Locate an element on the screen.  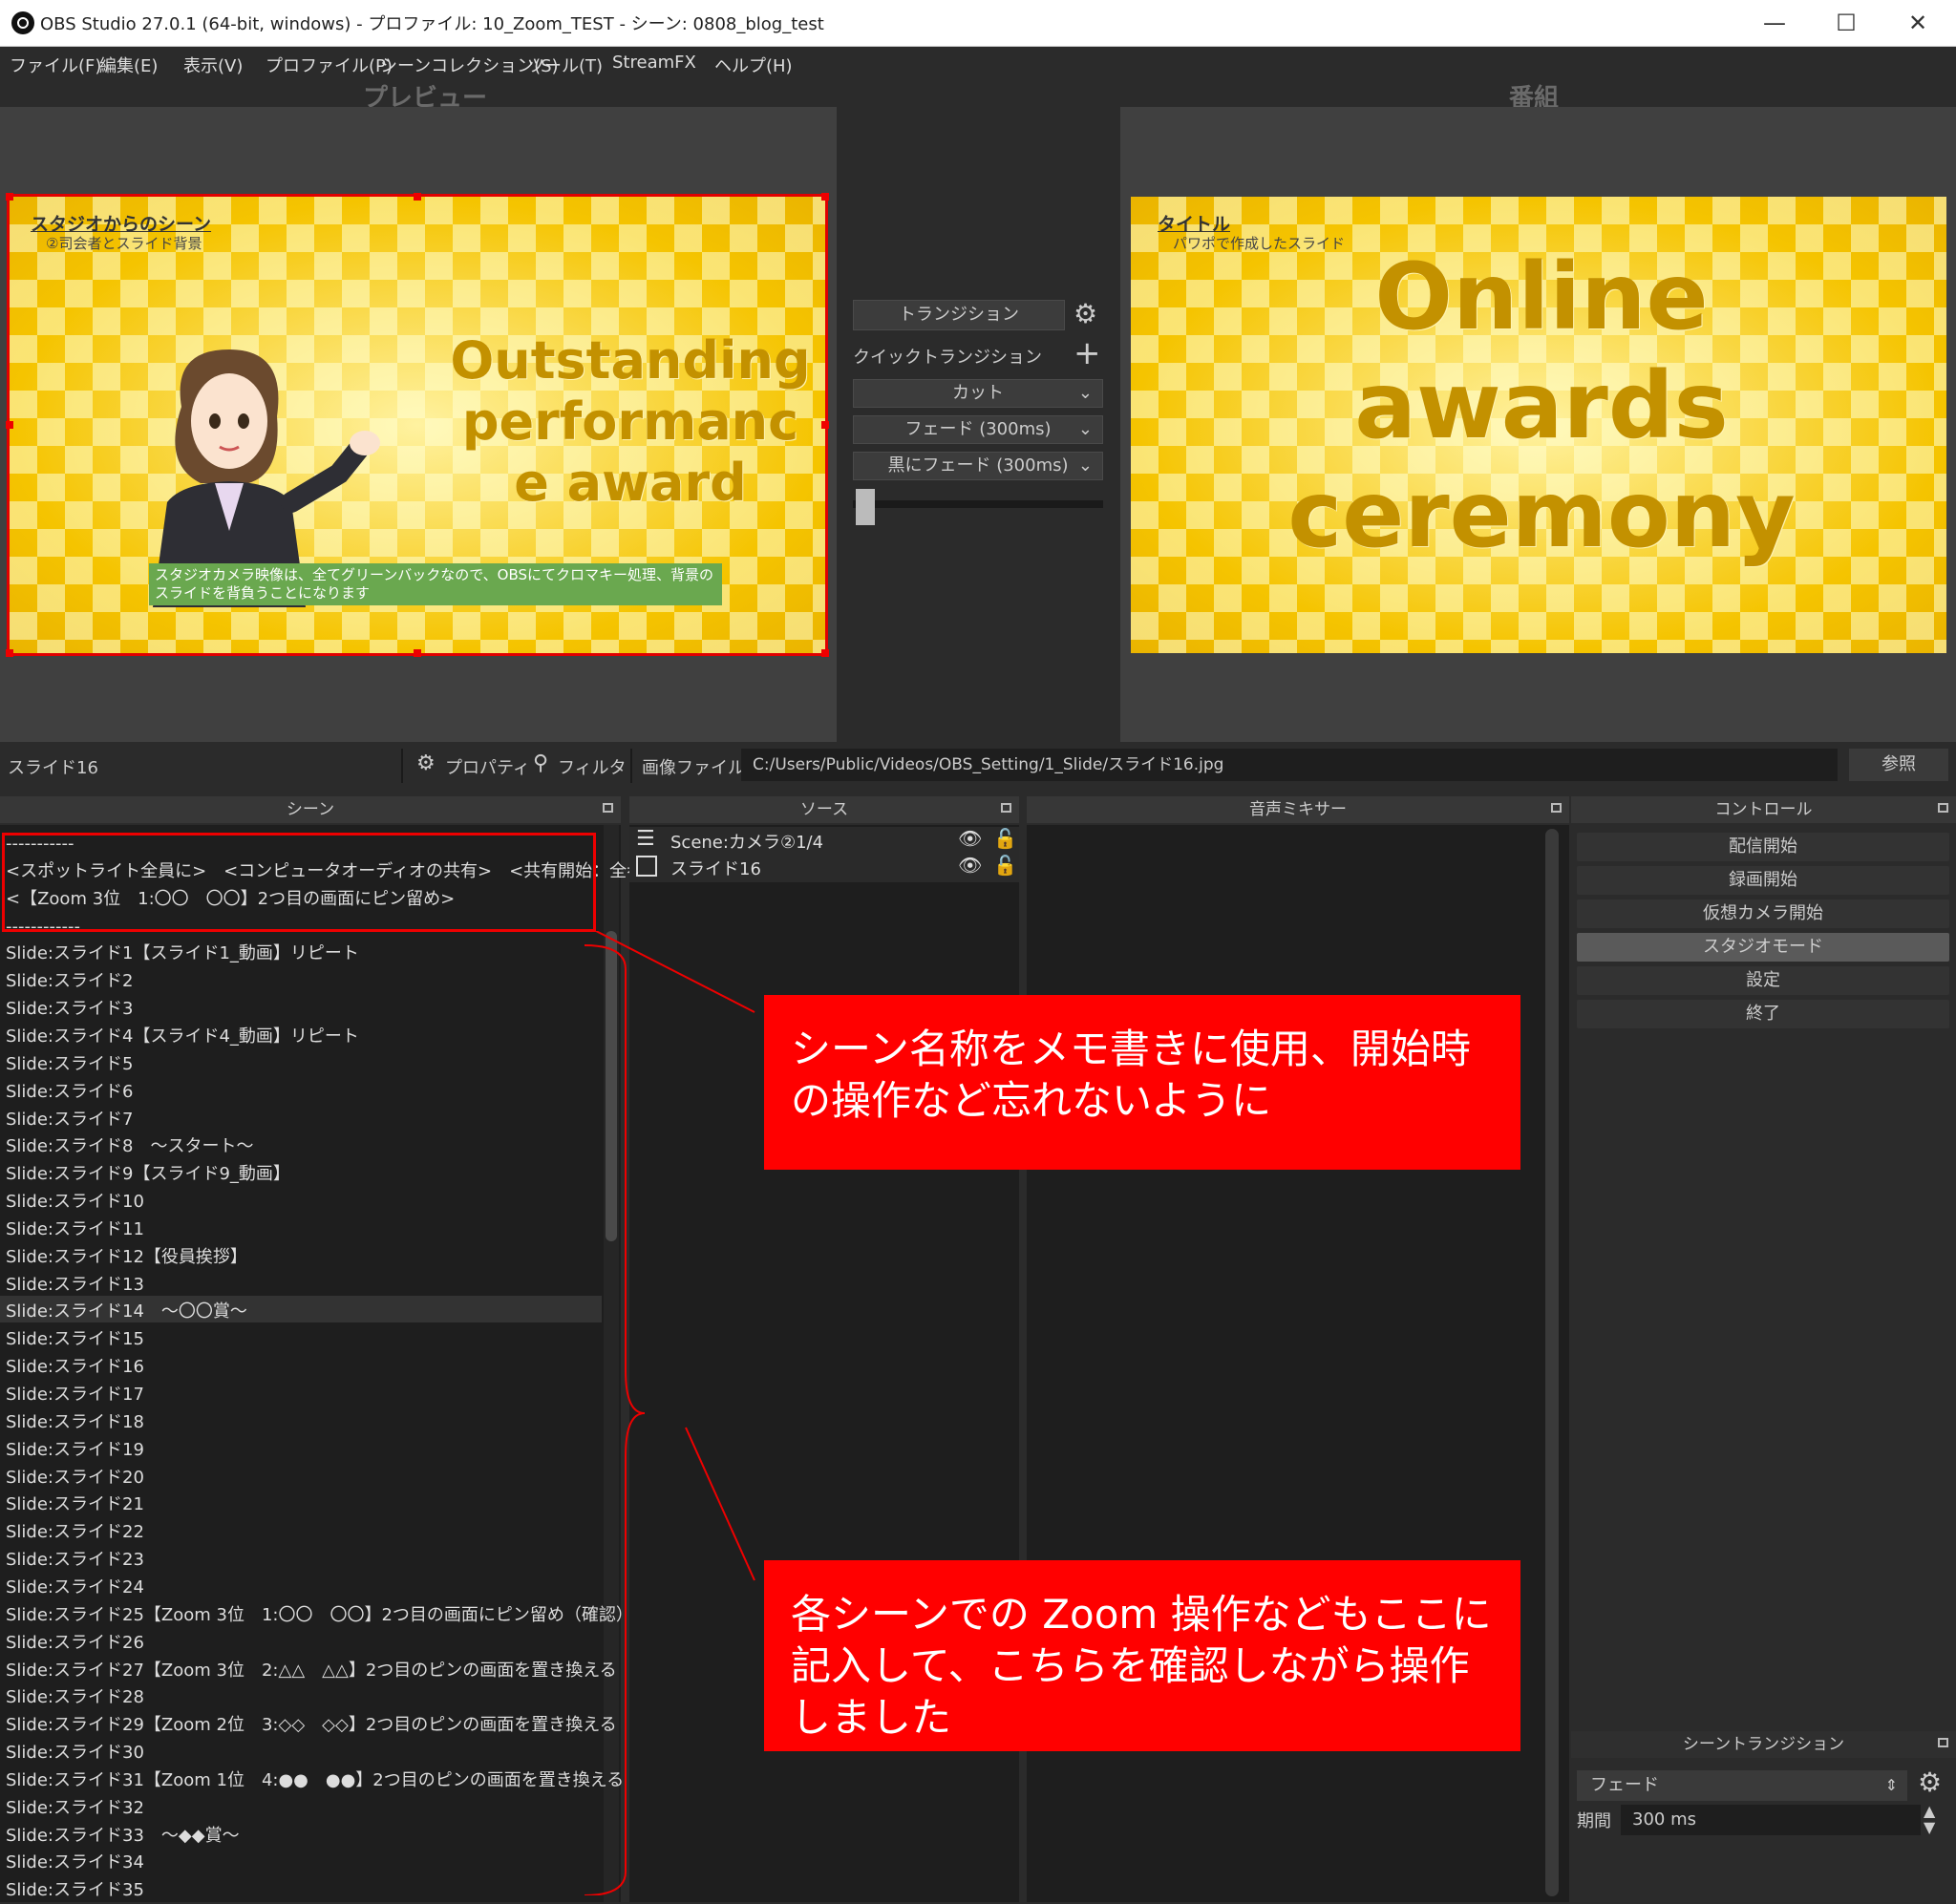
scene-item: Slide:スライド23 is located at coordinates (75, 1560).